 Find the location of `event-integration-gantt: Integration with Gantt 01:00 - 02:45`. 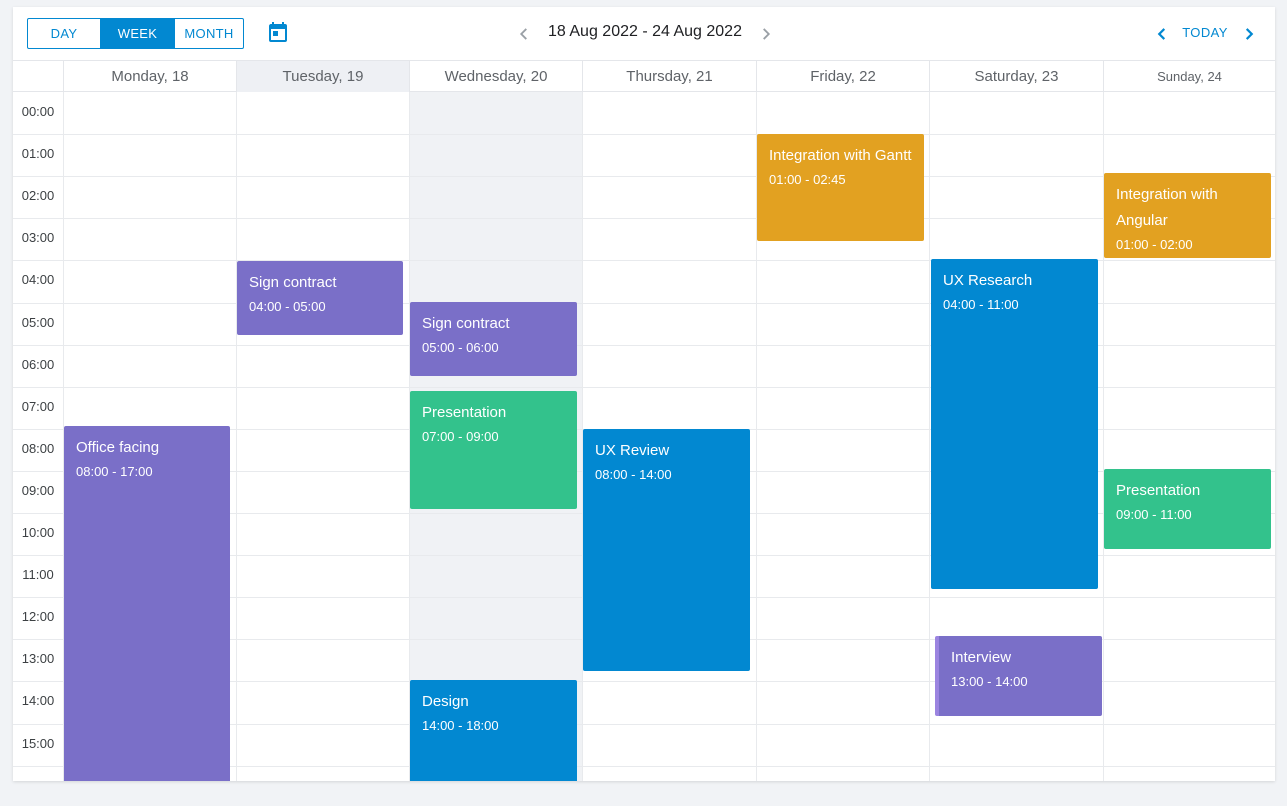

event-integration-gantt: Integration with Gantt 01:00 - 02:45 is located at coordinates (840, 187).